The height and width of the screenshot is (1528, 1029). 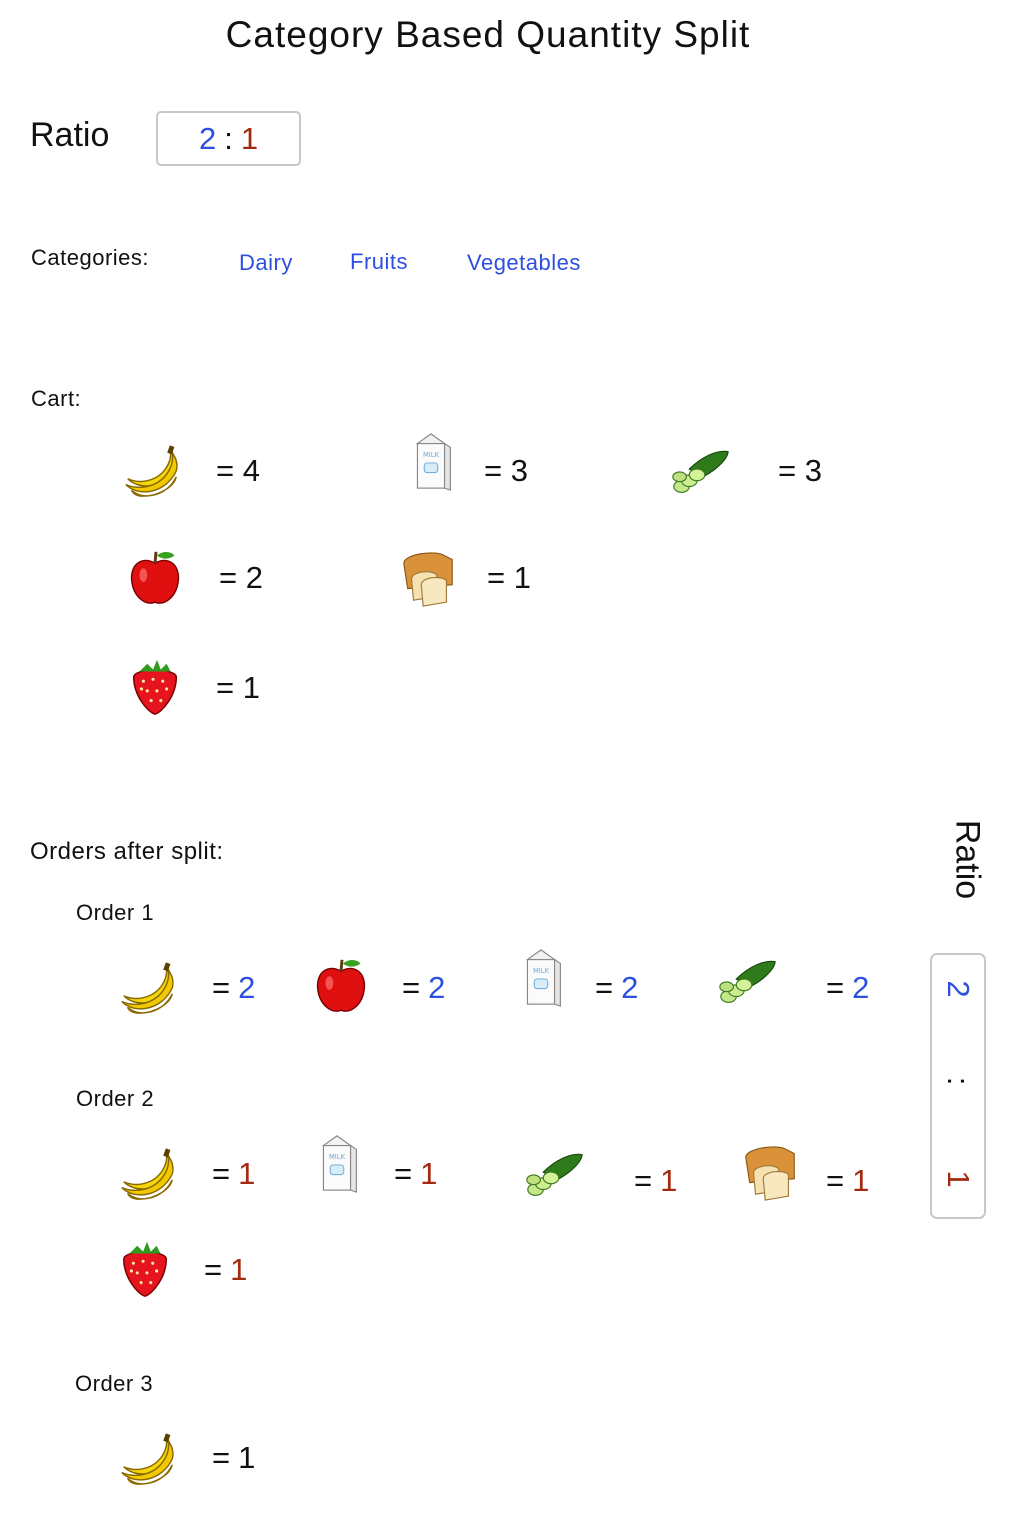 I want to click on cart-apple-qty: = 2, so click(x=241, y=577).